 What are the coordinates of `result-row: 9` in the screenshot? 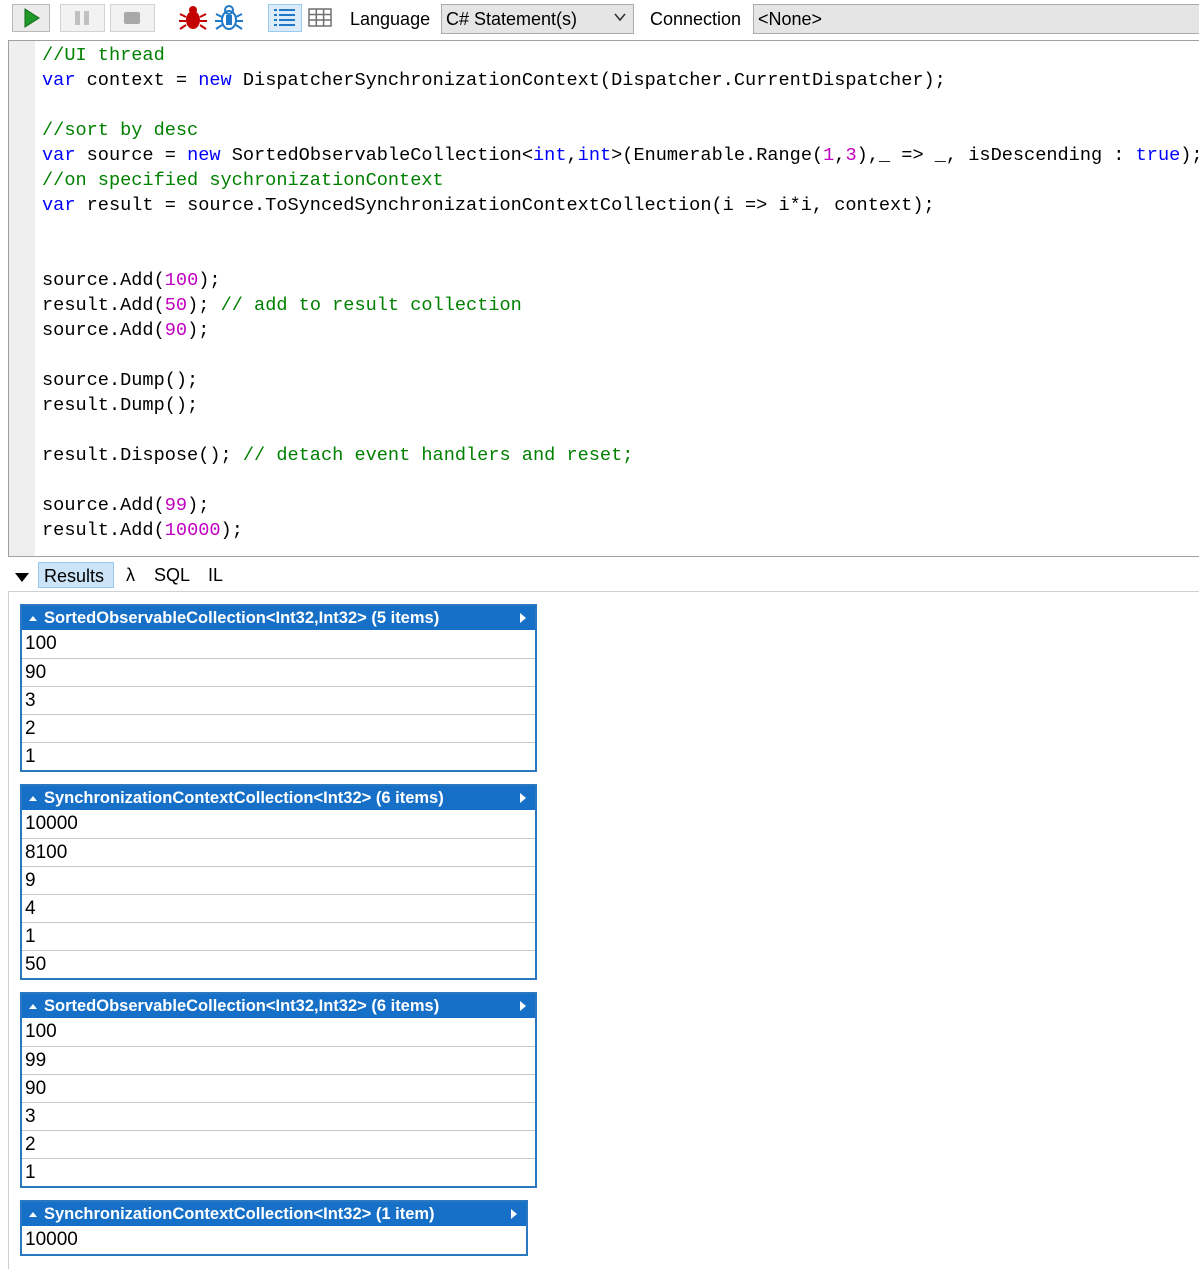 It's located at (278, 880).